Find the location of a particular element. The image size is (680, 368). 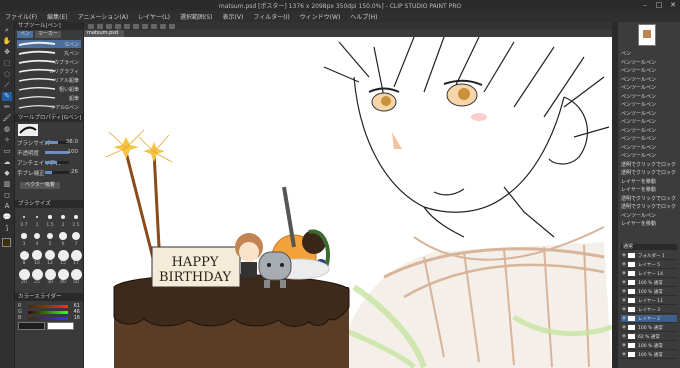

brush-item: 鉛筆 is located at coordinates (49, 98).